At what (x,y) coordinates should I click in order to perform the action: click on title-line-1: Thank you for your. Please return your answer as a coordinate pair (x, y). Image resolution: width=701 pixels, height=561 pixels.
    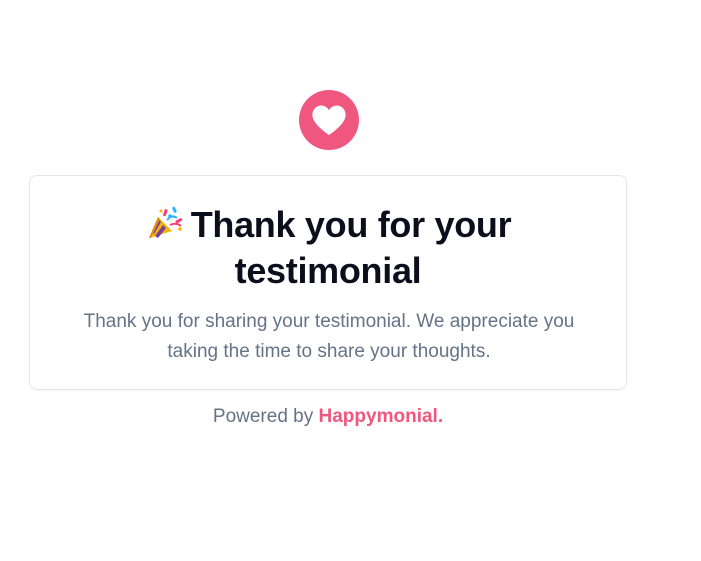
    Looking at the image, I should click on (328, 225).